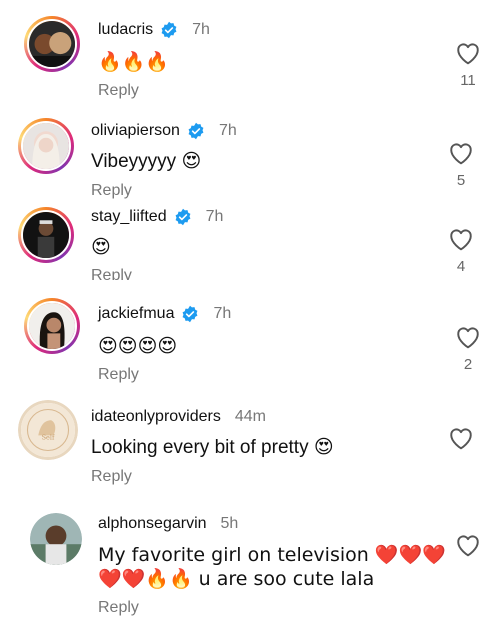 The width and height of the screenshot is (500, 625). Describe the element at coordinates (154, 30) in the screenshot. I see `username-row: ludacris 7h` at that location.